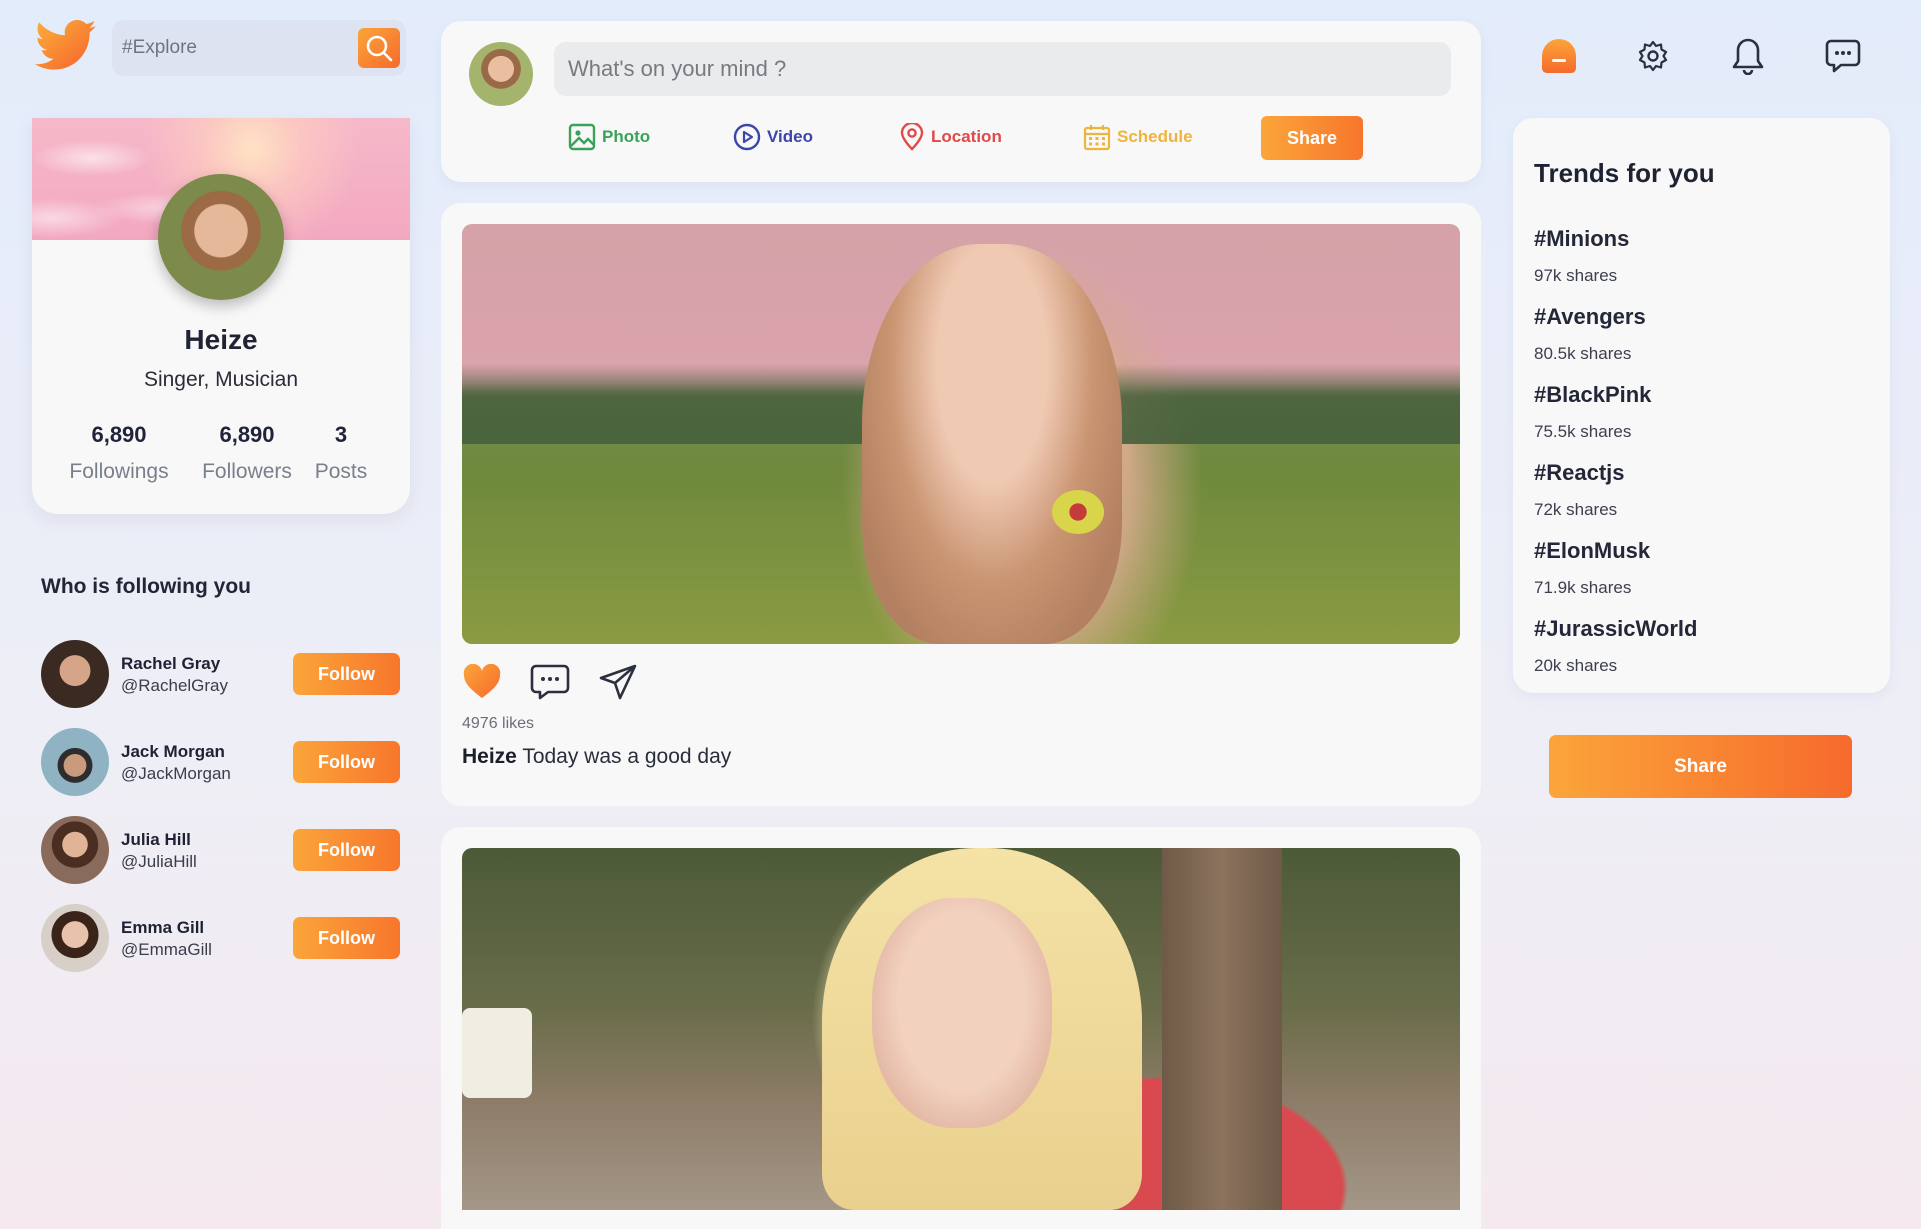  I want to click on video-option-label: Video, so click(790, 136).